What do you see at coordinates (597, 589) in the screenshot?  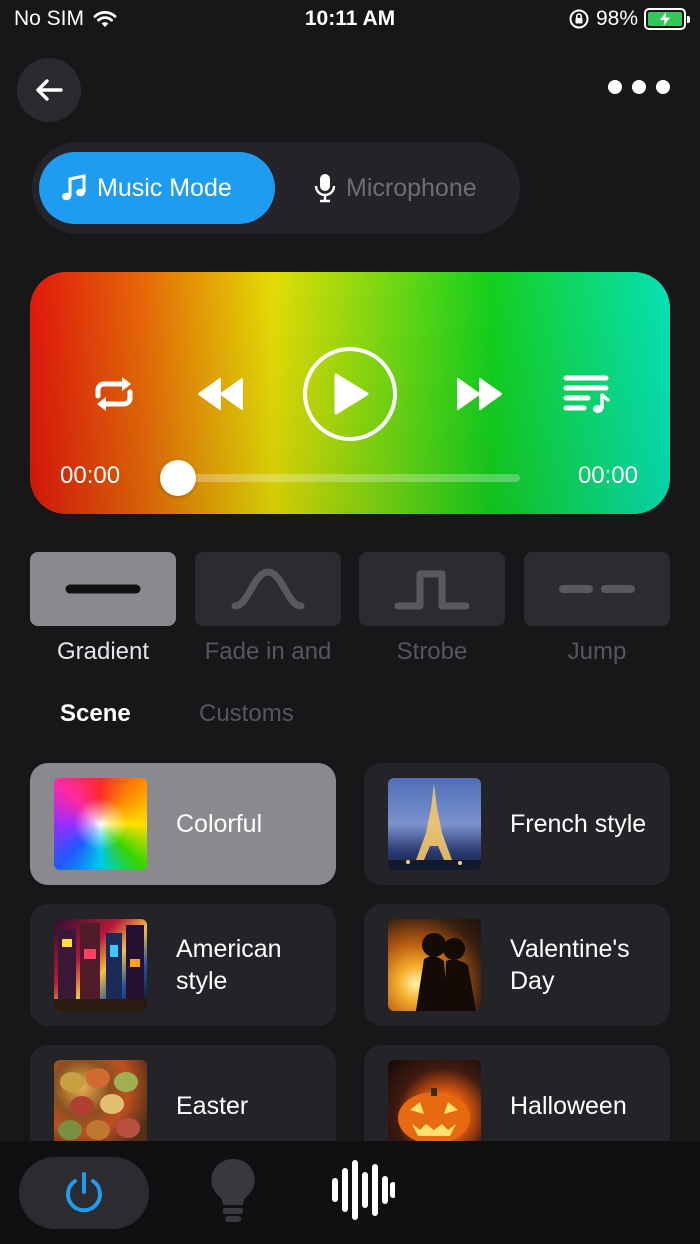 I see `dash-icon` at bounding box center [597, 589].